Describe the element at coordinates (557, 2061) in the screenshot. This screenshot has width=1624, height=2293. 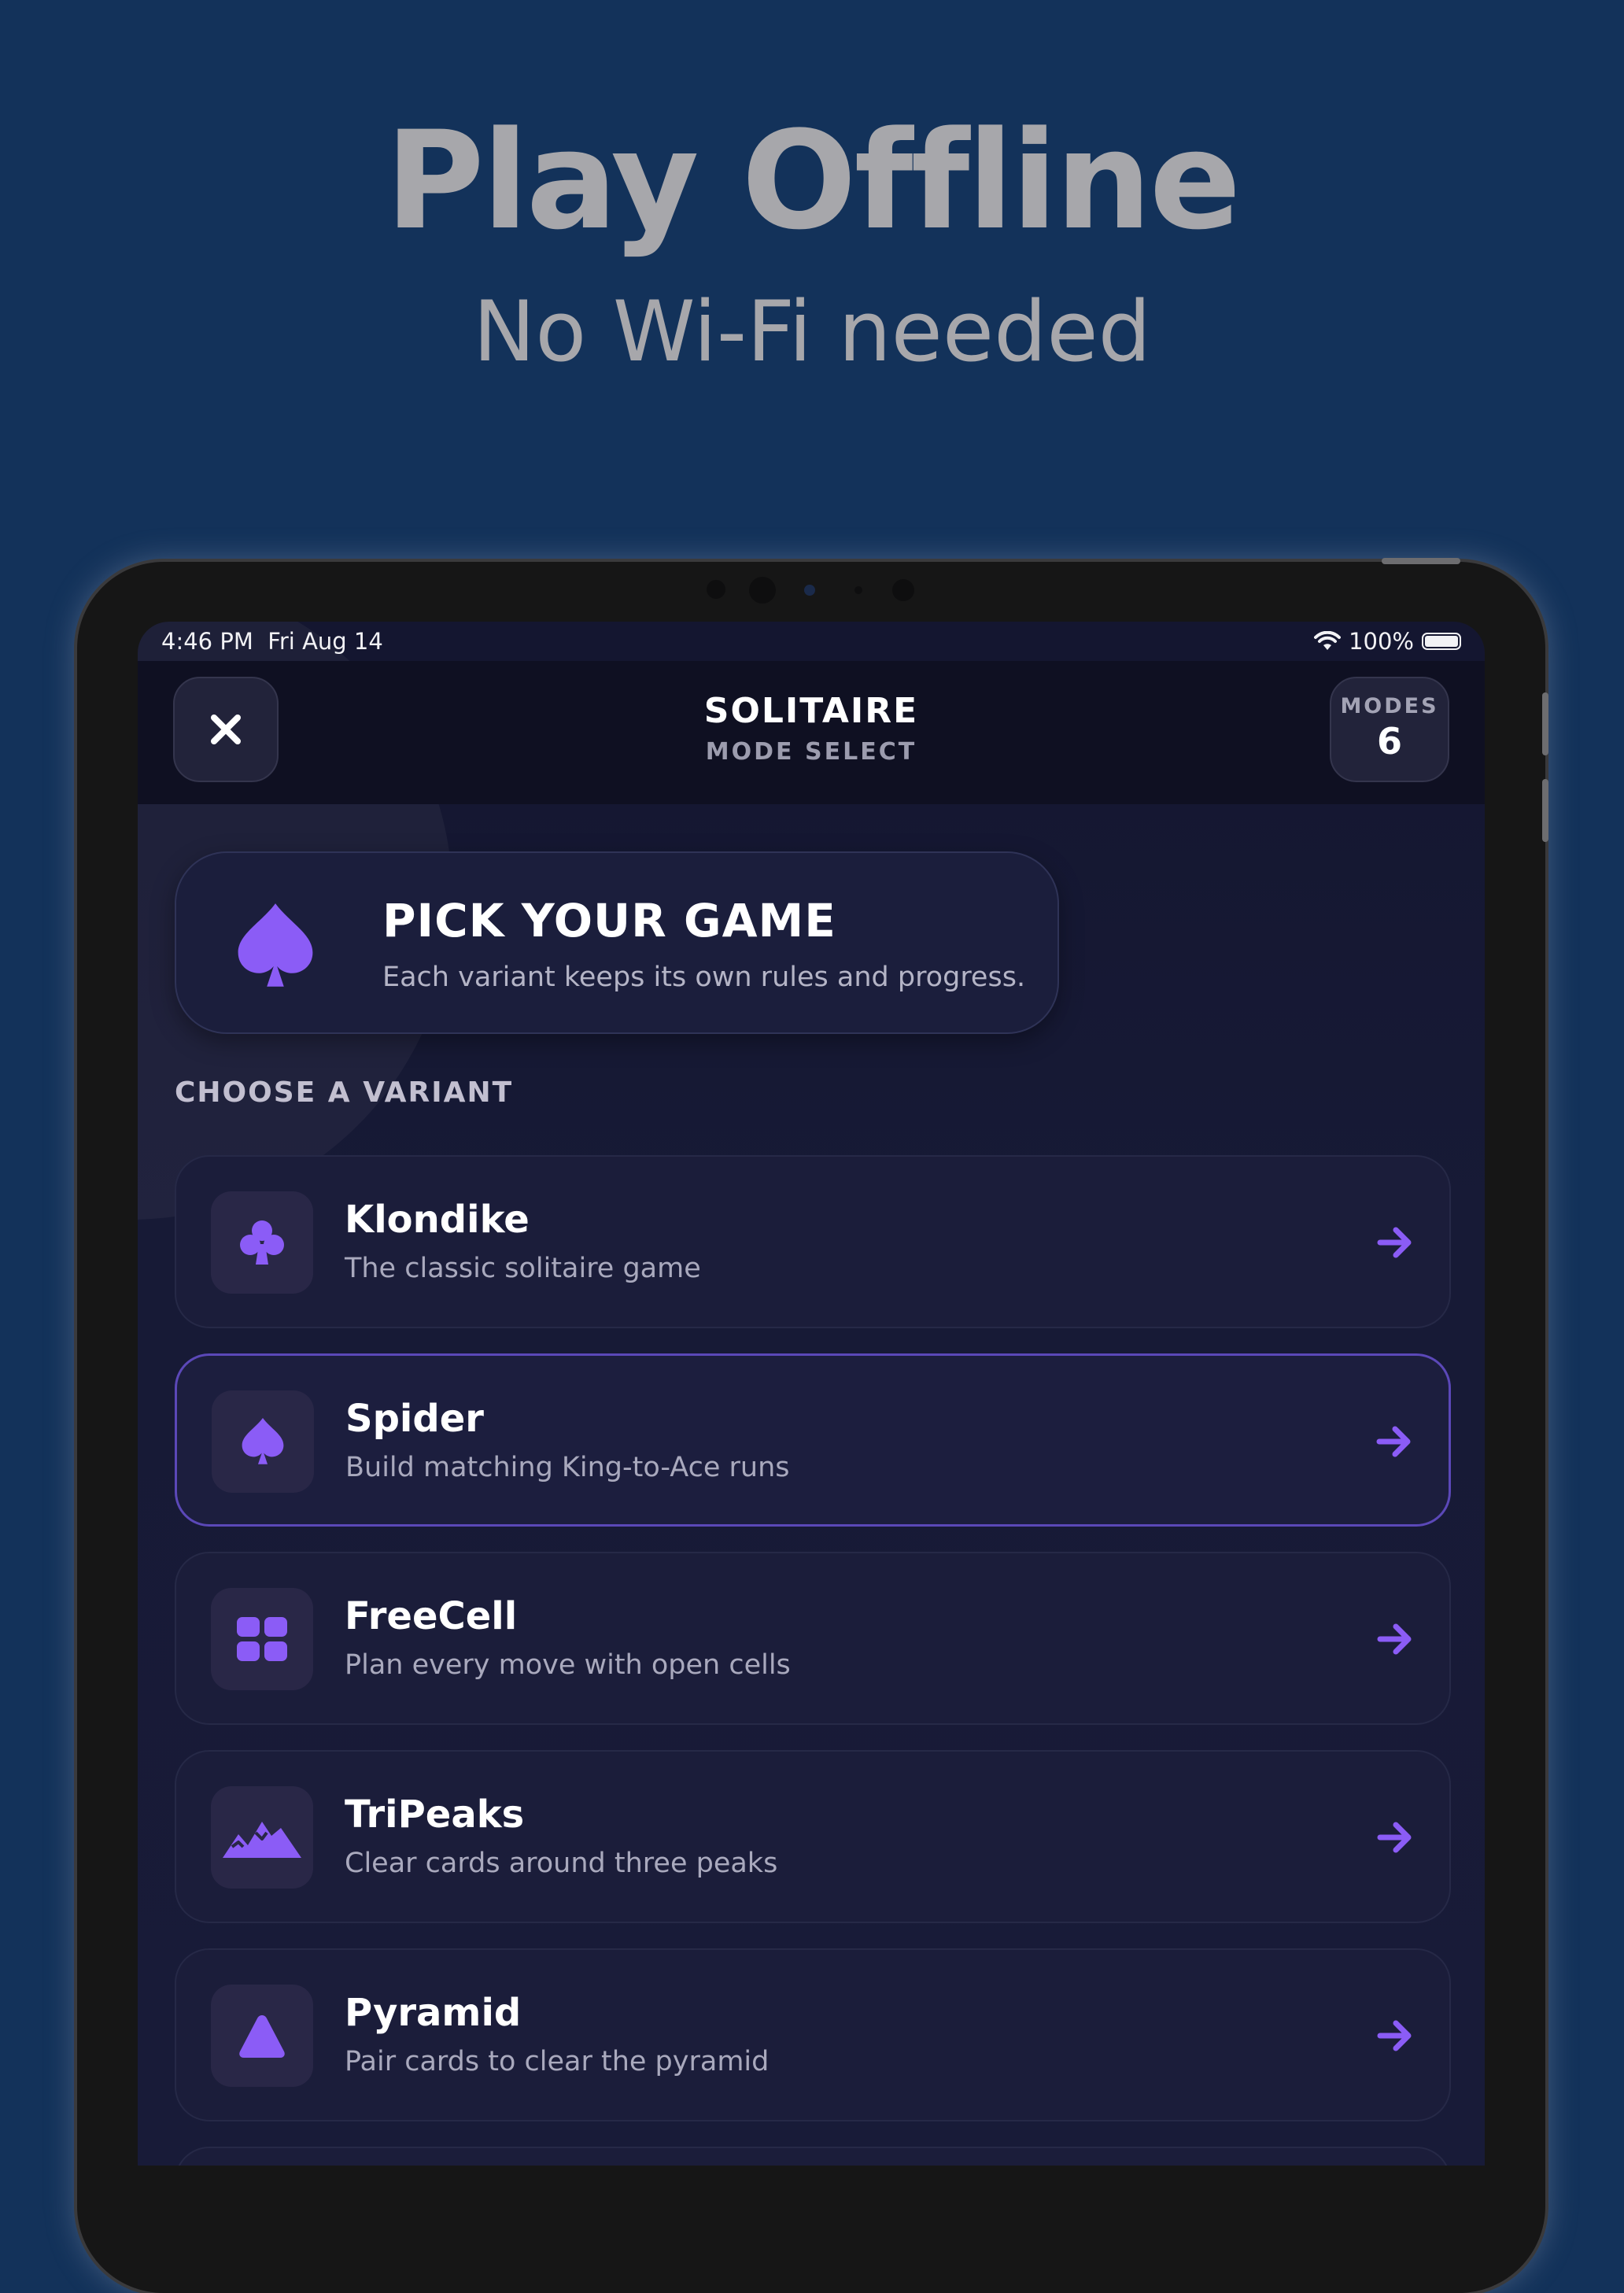
I see `variant-description: Pair cards to clear the pyramid` at that location.